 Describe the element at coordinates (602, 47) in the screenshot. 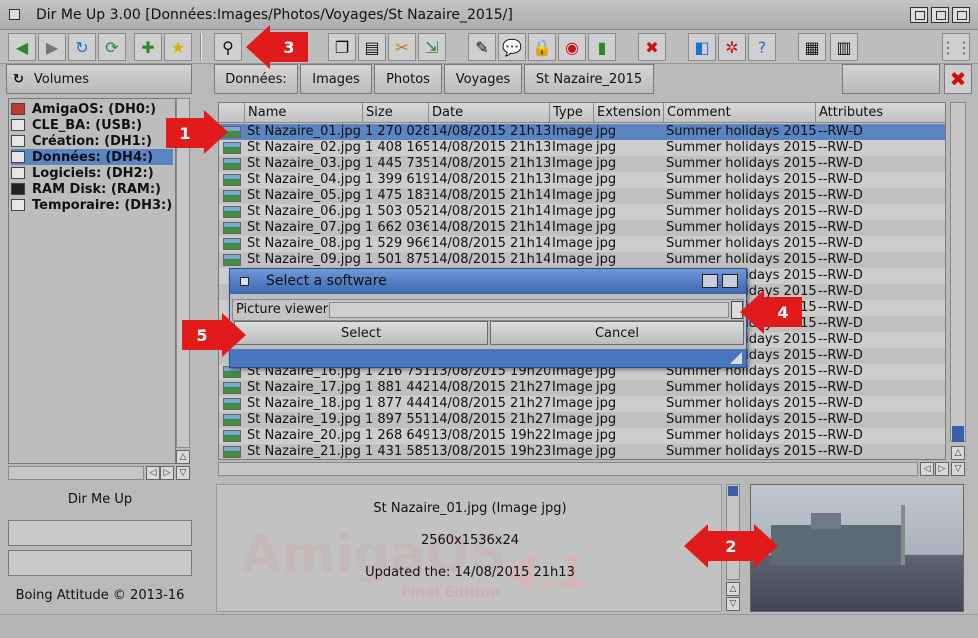

I see `archive-icon: ▮` at that location.